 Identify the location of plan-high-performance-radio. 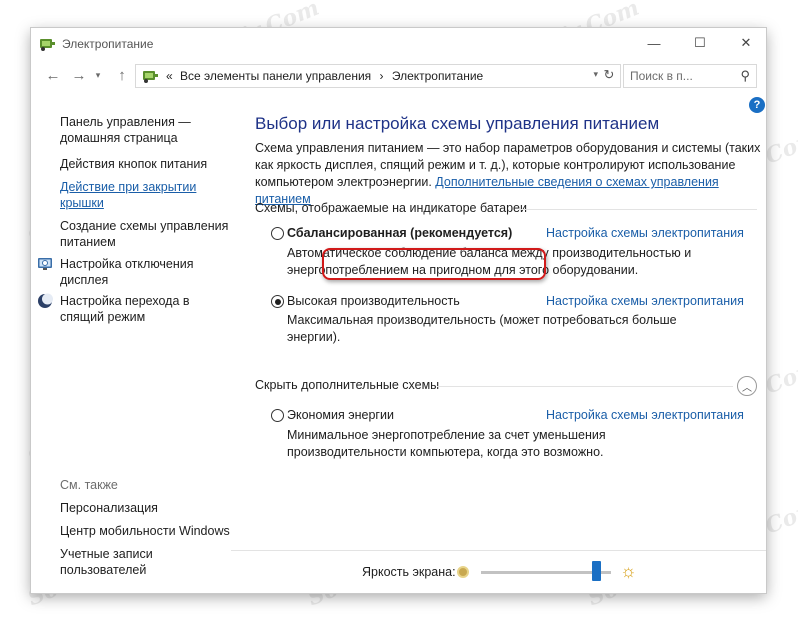
(277, 301).